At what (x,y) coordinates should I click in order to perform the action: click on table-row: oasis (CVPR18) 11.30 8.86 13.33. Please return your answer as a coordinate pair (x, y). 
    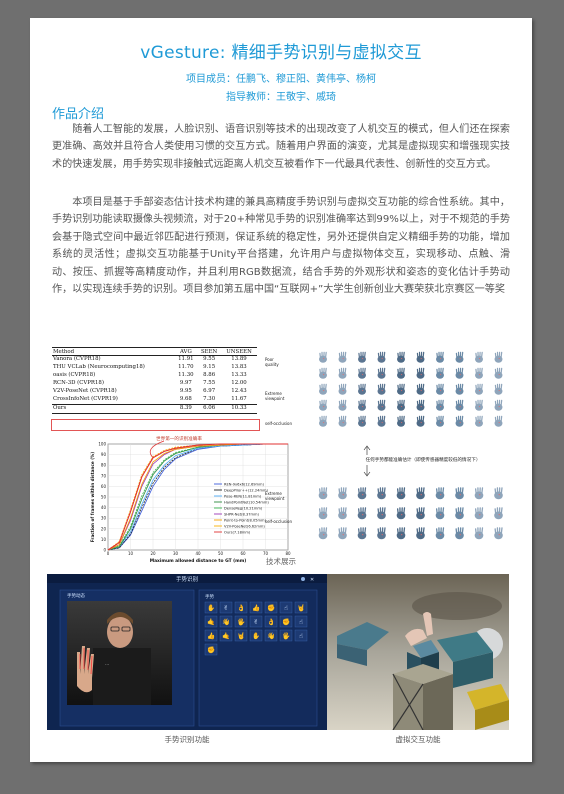
    Looking at the image, I should click on (154, 376).